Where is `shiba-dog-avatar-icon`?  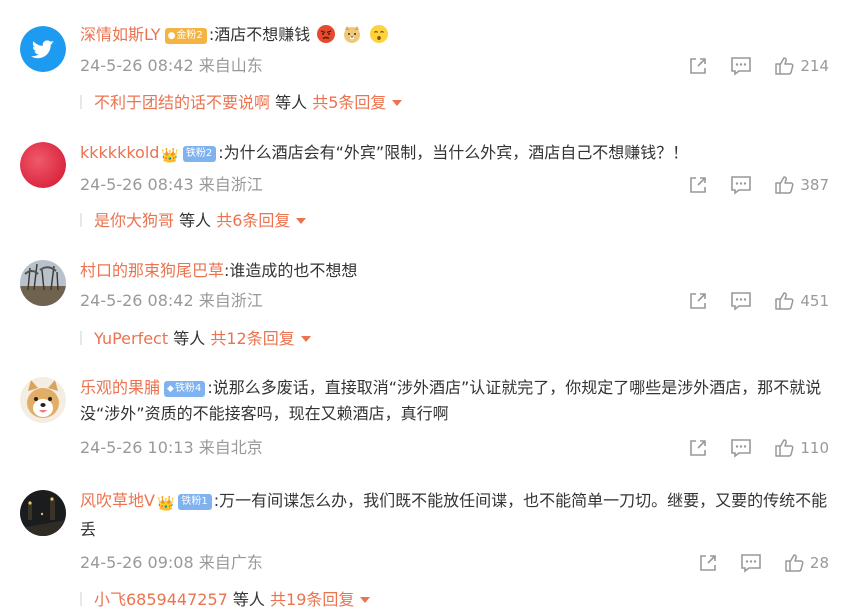 shiba-dog-avatar-icon is located at coordinates (43, 400).